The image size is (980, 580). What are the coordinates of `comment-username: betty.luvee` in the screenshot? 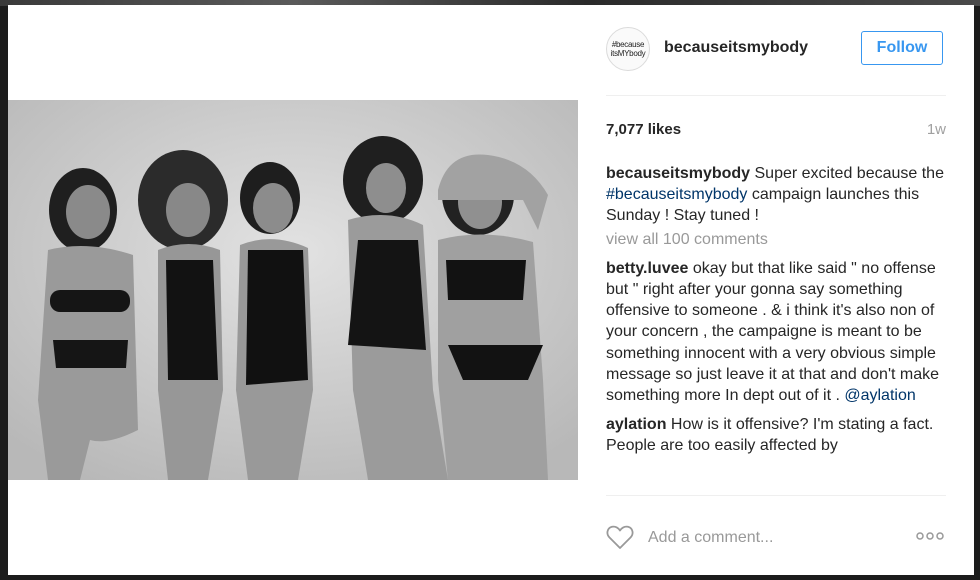 It's located at (647, 268).